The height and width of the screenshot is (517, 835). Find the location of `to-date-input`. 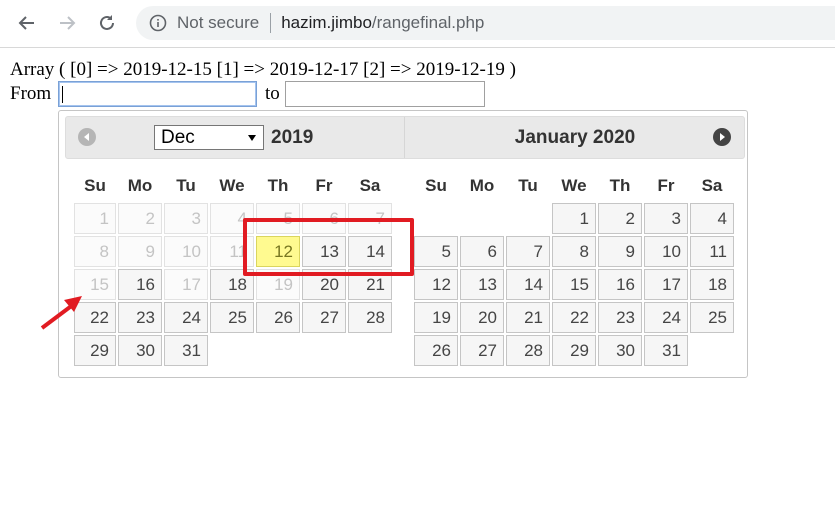

to-date-input is located at coordinates (385, 94).